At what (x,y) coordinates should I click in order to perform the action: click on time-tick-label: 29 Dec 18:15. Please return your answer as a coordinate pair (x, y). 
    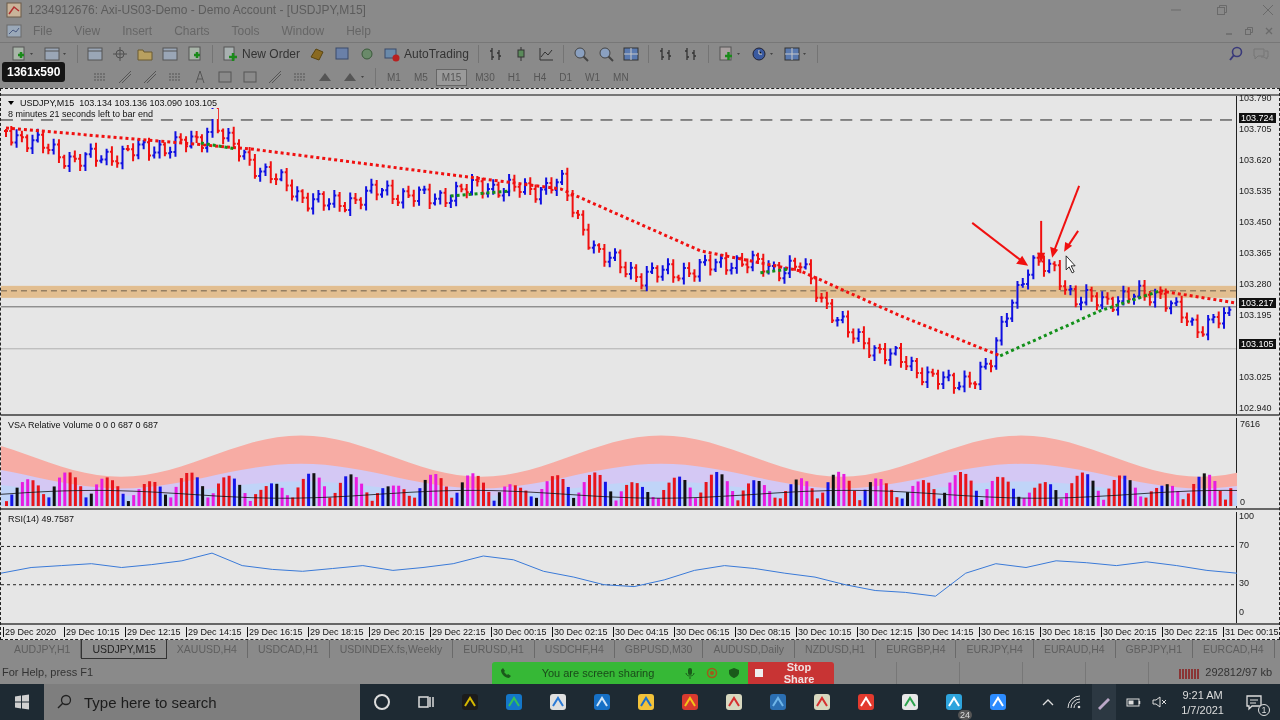
    Looking at the image, I should click on (338, 631).